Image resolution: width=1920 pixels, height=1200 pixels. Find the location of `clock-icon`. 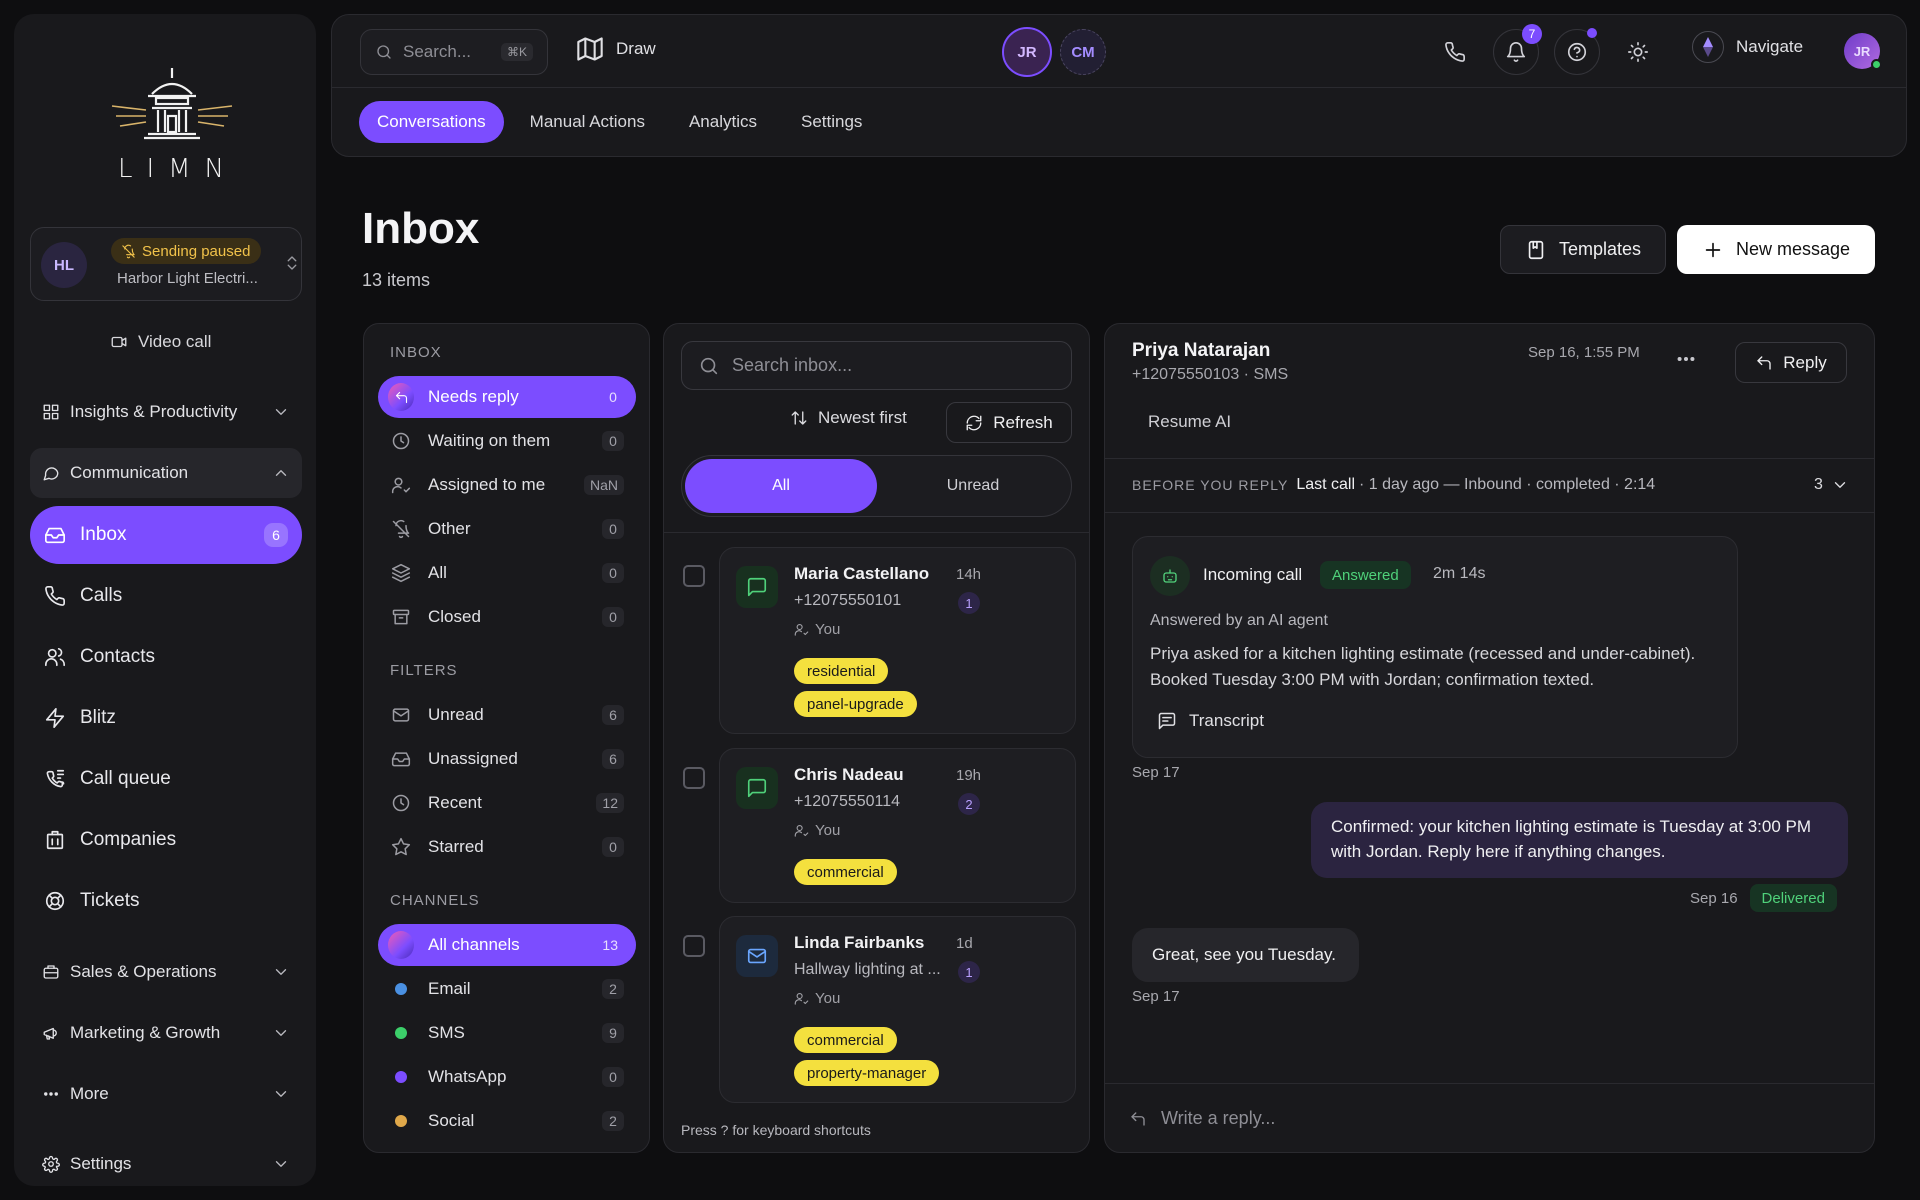

clock-icon is located at coordinates (401, 803).